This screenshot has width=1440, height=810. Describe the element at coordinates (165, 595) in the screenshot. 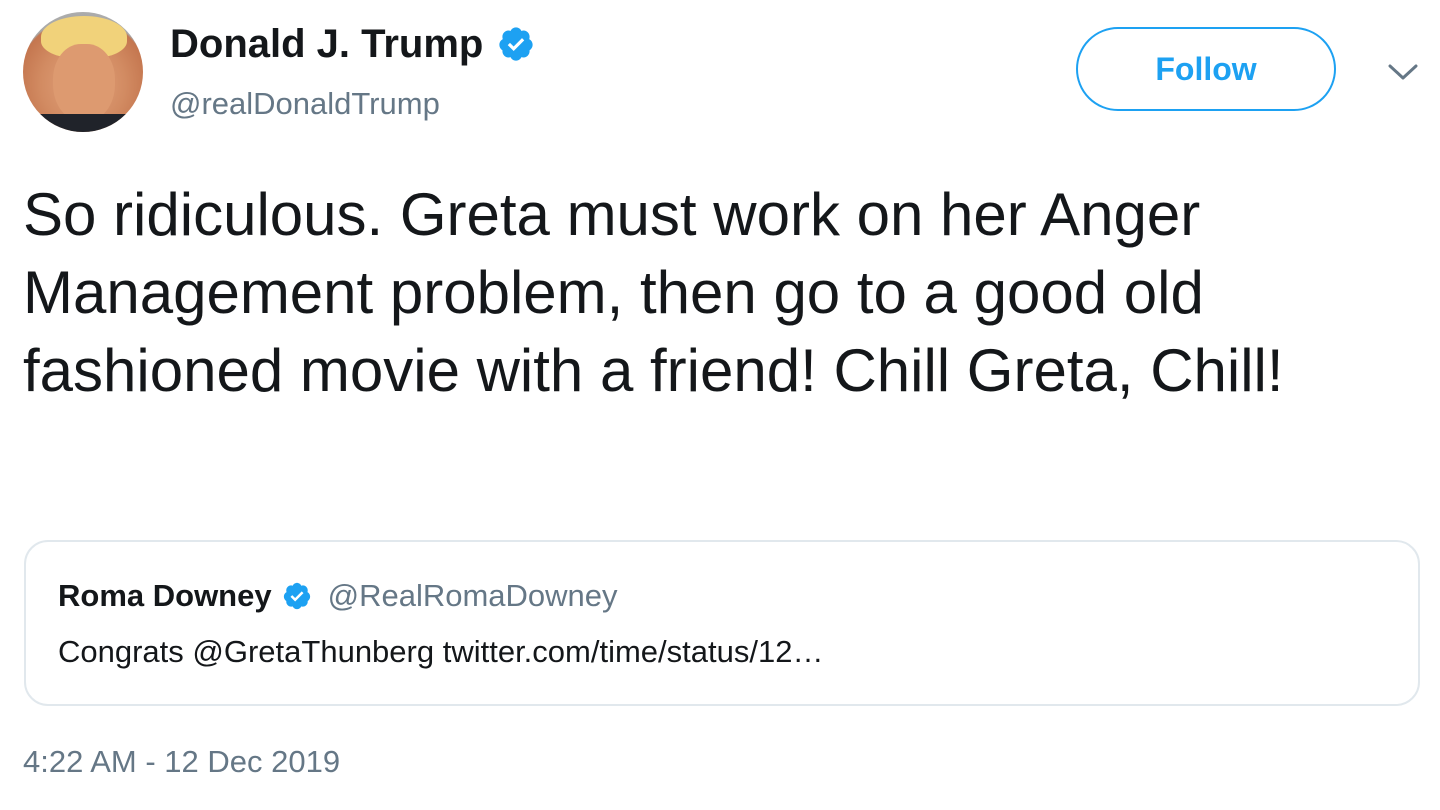

I see `quoted-author-name: Roma Downey` at that location.